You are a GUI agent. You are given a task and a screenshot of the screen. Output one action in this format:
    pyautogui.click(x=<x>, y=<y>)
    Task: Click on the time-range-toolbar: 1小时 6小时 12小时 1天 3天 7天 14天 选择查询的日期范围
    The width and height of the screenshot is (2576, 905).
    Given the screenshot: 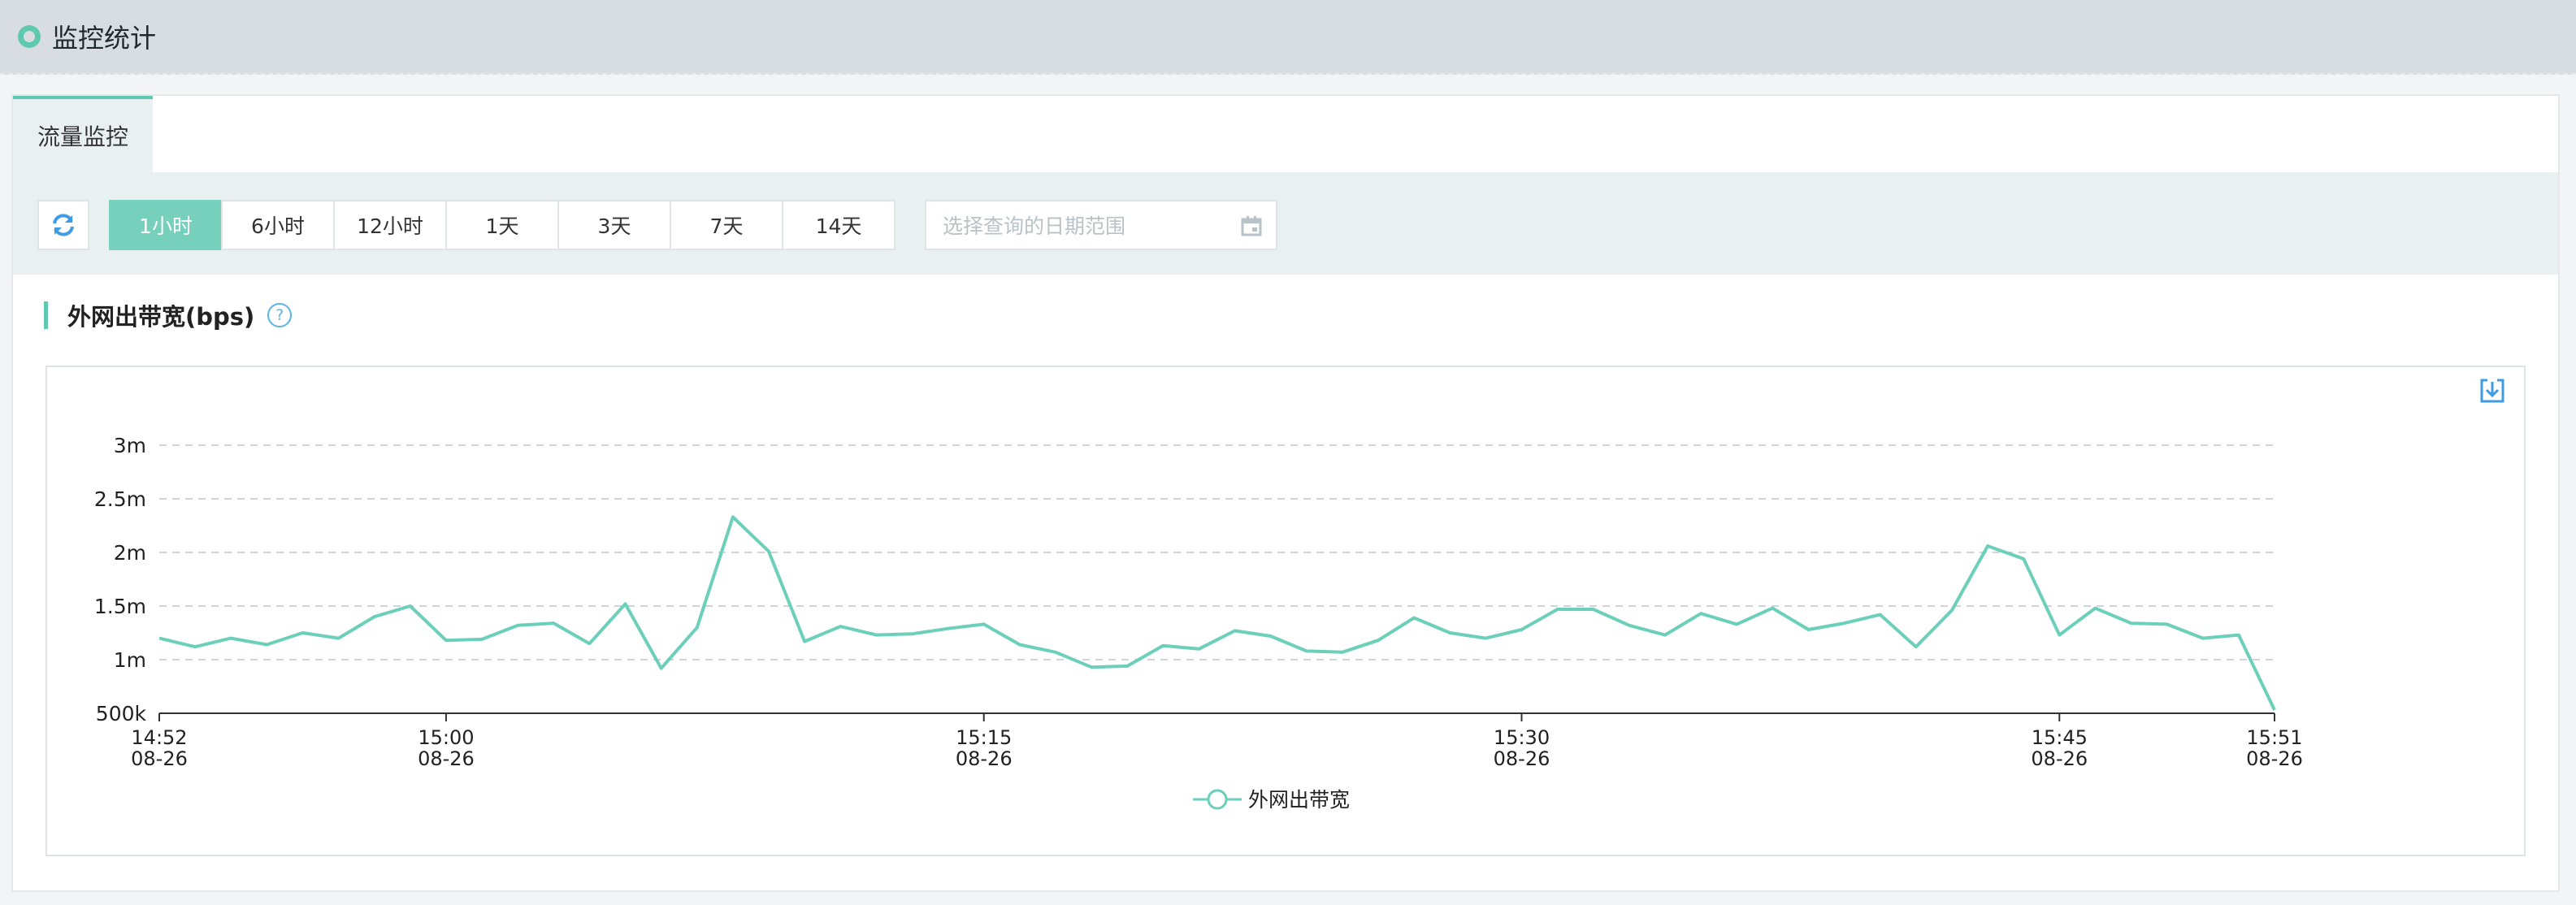 What is the action you would take?
    pyautogui.click(x=1285, y=224)
    